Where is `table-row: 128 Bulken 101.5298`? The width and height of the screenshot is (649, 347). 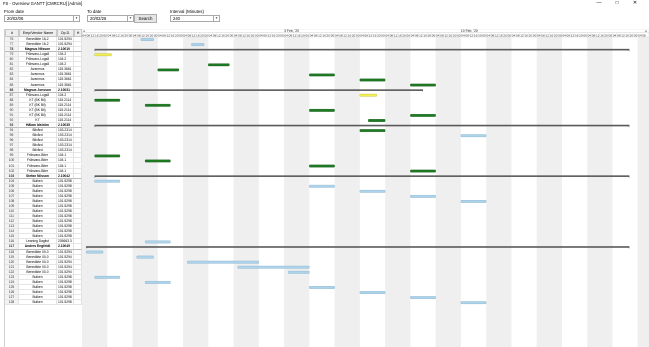 table-row: 128 Bulken 101.5298 is located at coordinates (43, 303).